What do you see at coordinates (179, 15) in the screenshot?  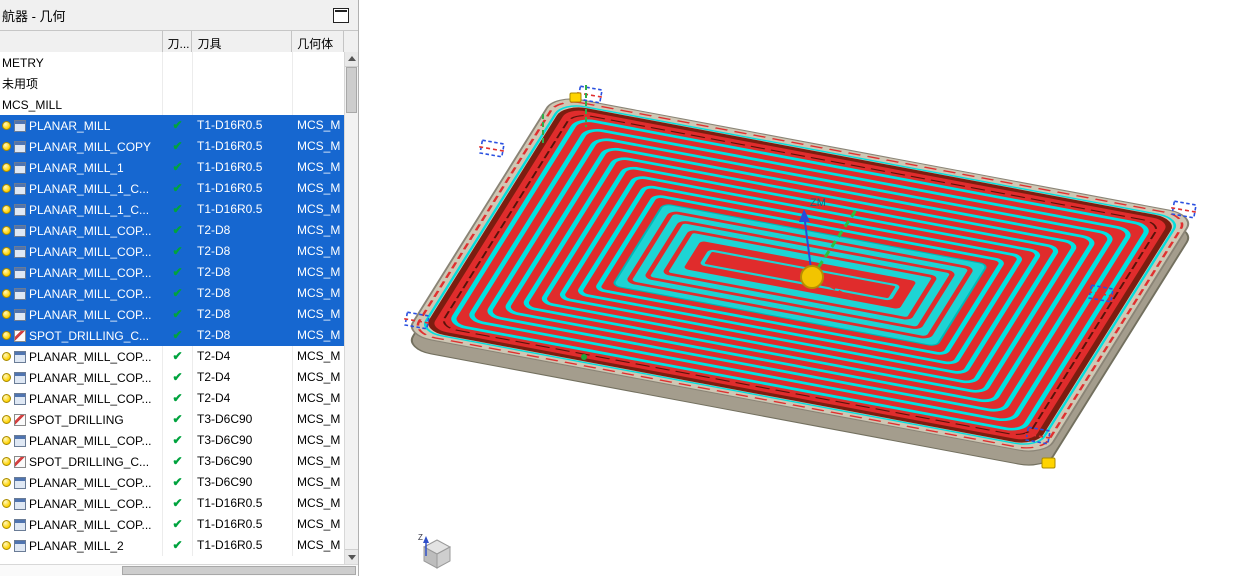 I see `panel-titlebar: 航器 - 几何` at bounding box center [179, 15].